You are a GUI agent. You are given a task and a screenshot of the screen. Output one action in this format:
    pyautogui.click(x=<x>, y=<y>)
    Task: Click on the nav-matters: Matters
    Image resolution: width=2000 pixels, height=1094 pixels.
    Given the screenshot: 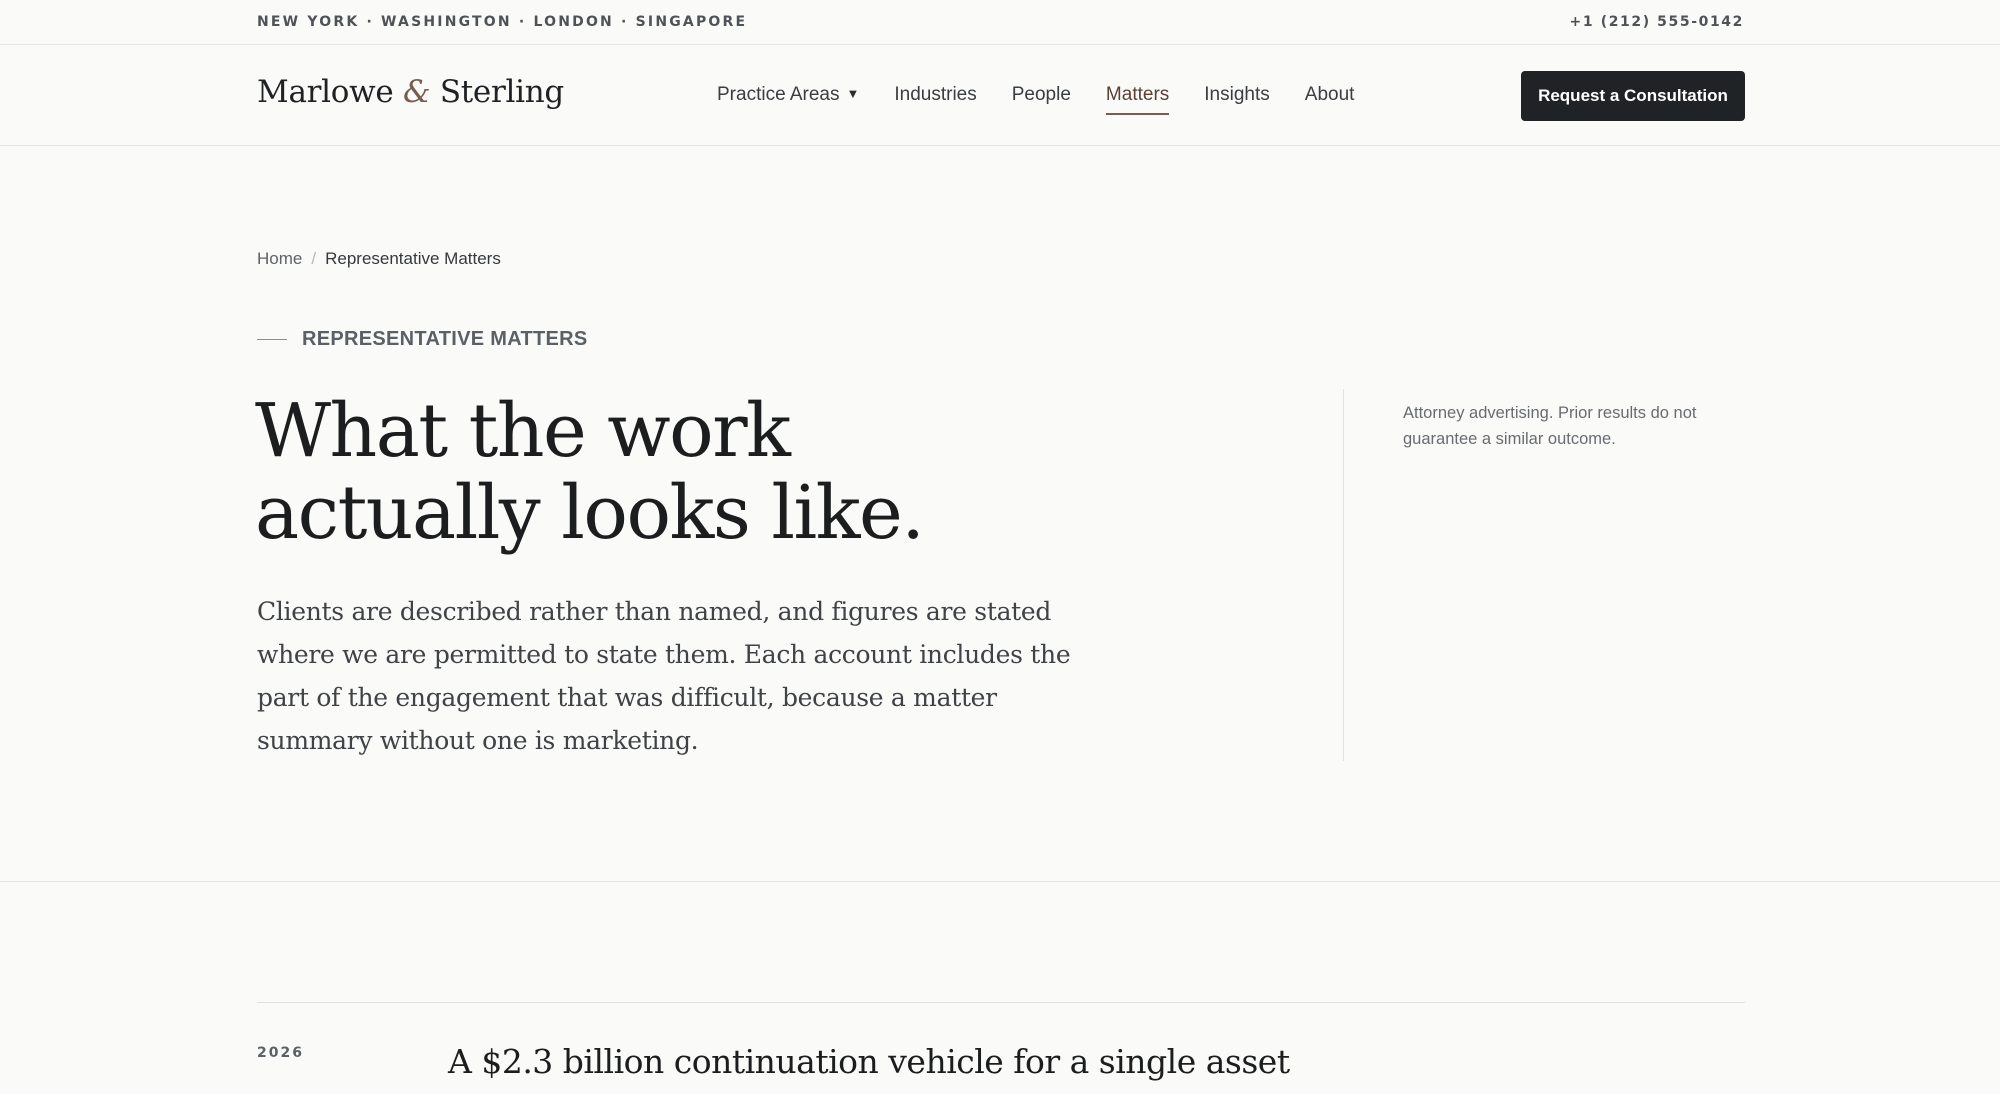 What is the action you would take?
    pyautogui.click(x=1137, y=99)
    